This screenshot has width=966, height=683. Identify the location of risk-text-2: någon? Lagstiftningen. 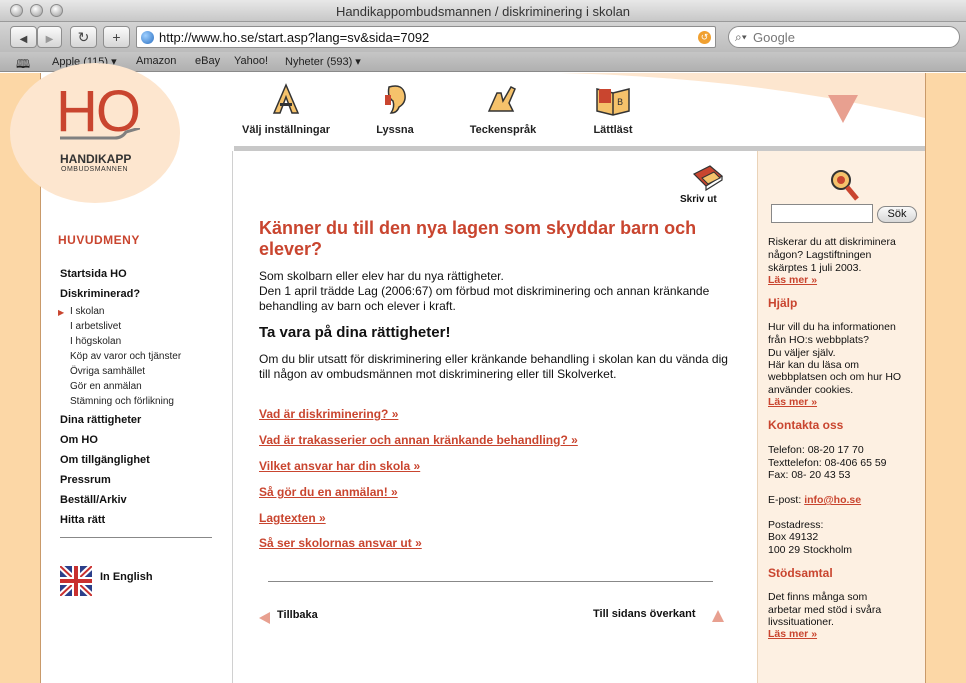
(820, 255).